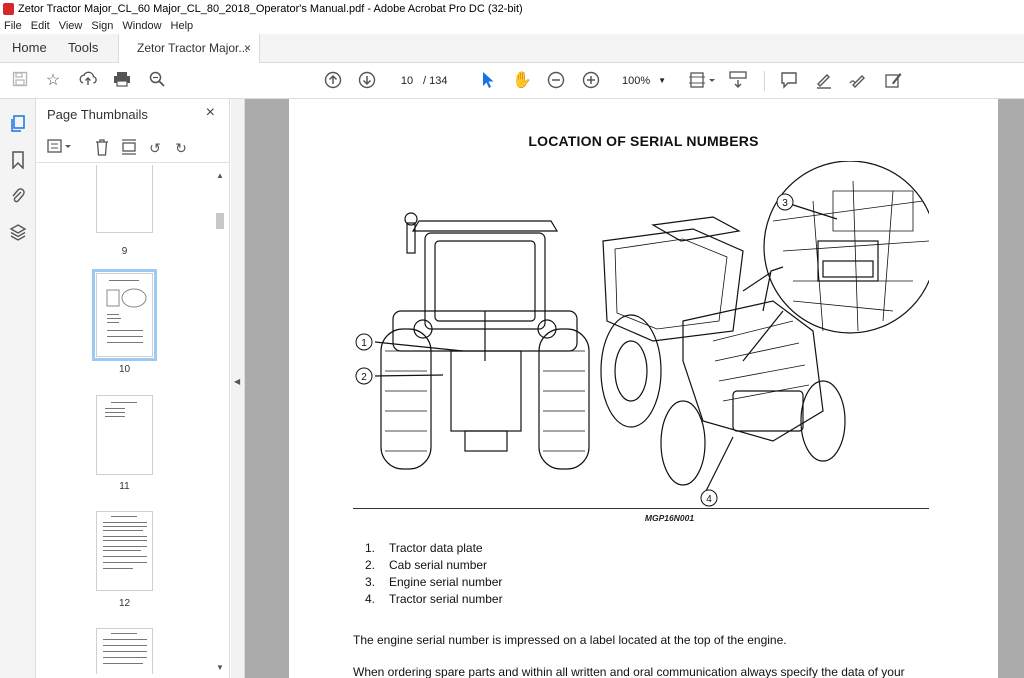 The width and height of the screenshot is (1024, 678). I want to click on close-tab-icon: ×, so click(247, 48).